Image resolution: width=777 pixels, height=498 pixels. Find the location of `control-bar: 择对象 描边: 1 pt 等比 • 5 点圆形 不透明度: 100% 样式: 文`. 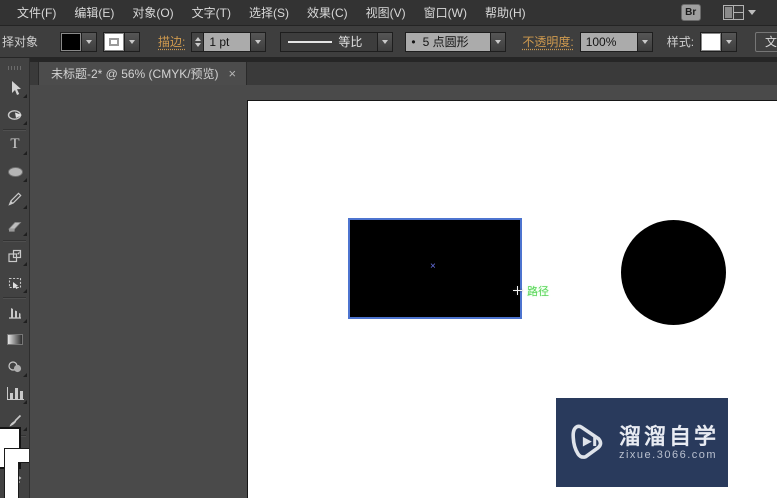

control-bar: 择对象 描边: 1 pt 等比 • 5 点圆形 不透明度: 100% 样式: 文 is located at coordinates (388, 42).